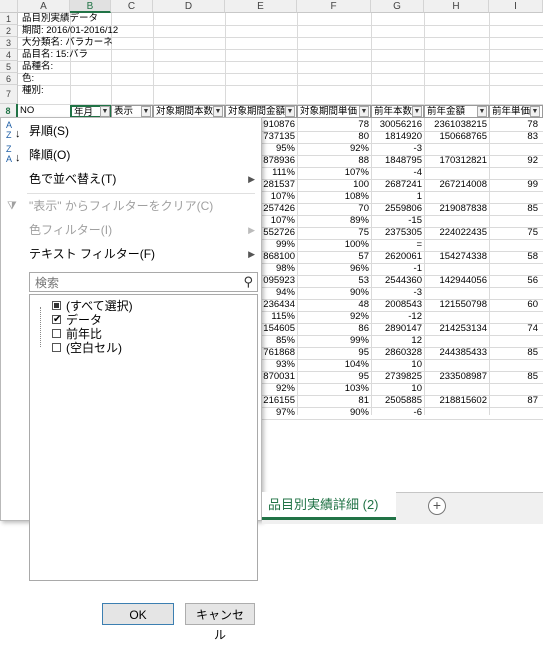 Image resolution: width=543 pixels, height=645 pixels. Describe the element at coordinates (189, 6) in the screenshot. I see `column-header-d: D` at that location.